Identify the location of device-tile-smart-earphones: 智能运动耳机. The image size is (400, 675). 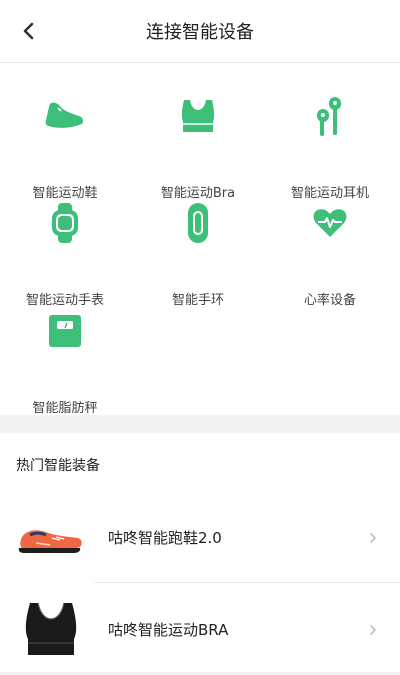
(330, 148).